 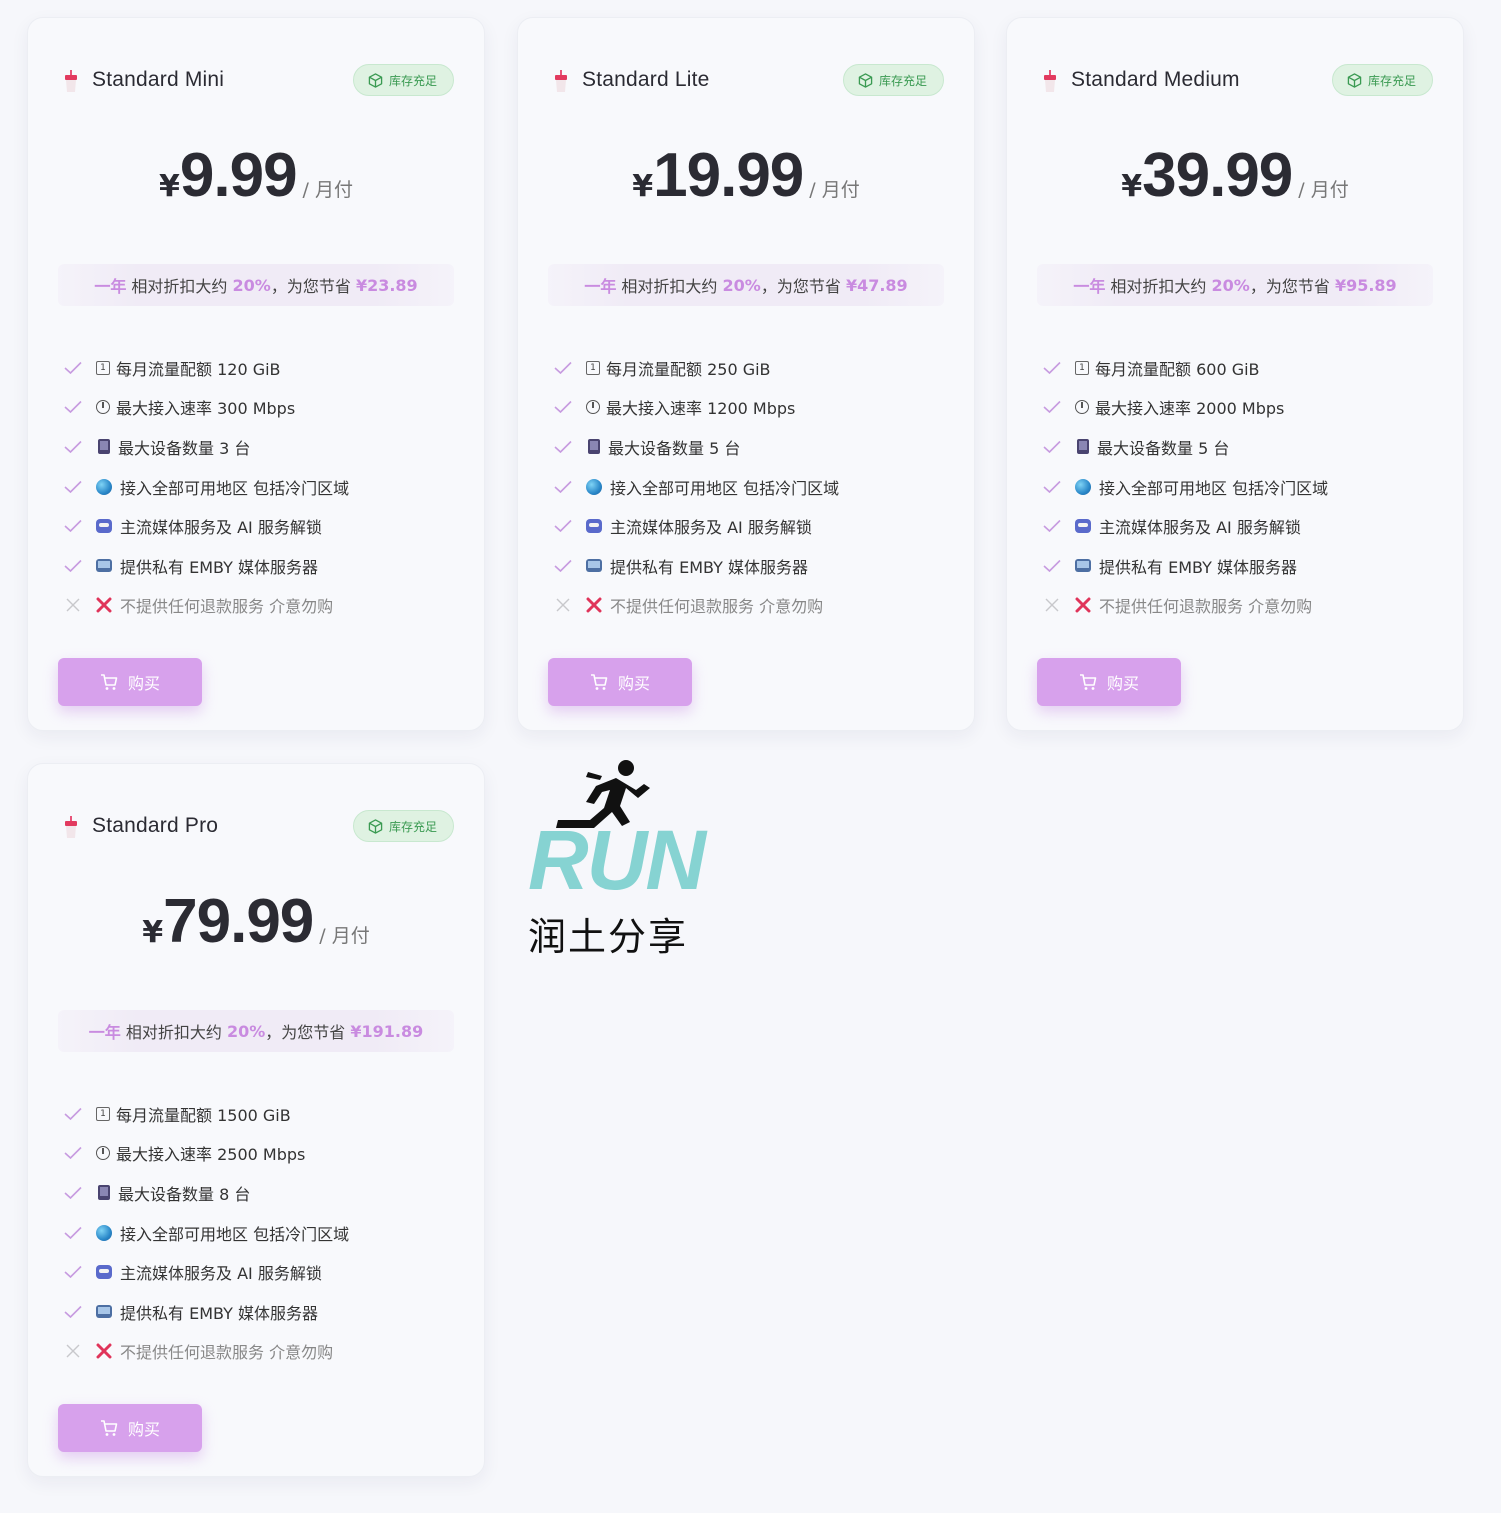 What do you see at coordinates (256, 285) in the screenshot?
I see `discount-banner: 一年 相对折扣大约 20% ，为您节省 ¥23.89` at bounding box center [256, 285].